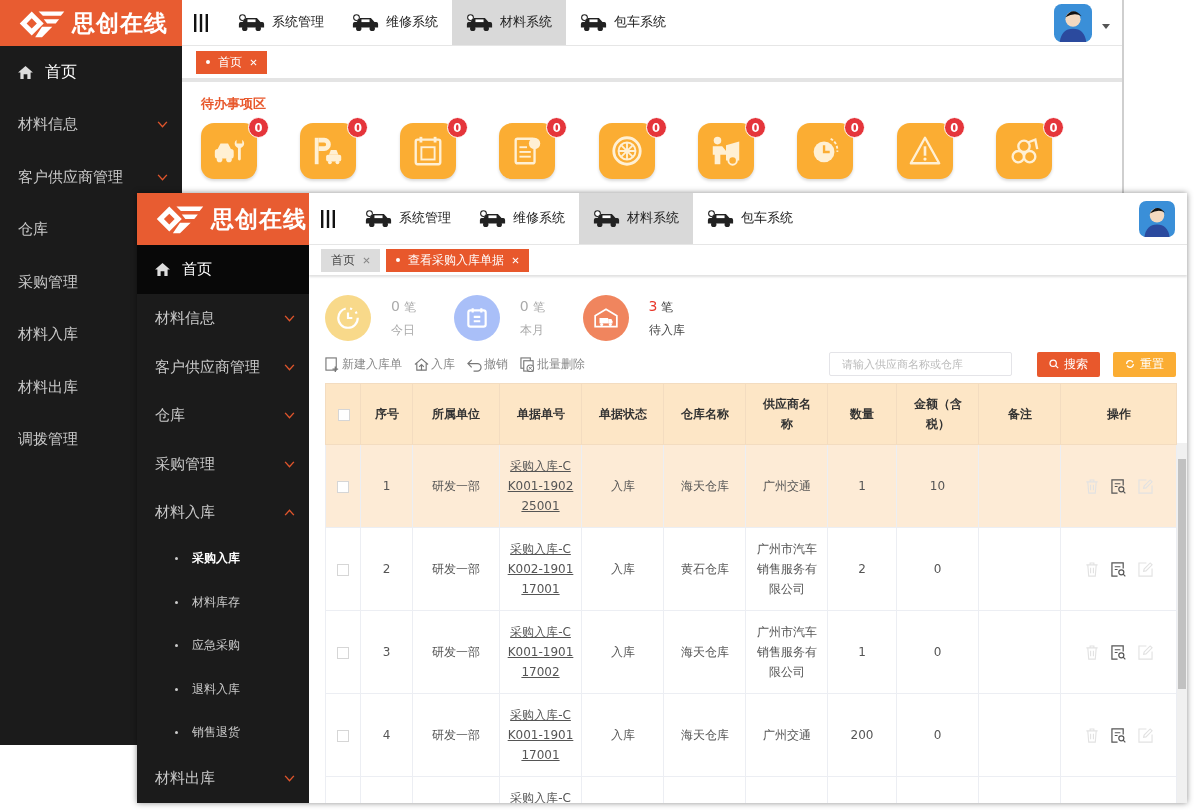 The image size is (1197, 810). I want to click on garage-truck-icon, so click(605, 318).